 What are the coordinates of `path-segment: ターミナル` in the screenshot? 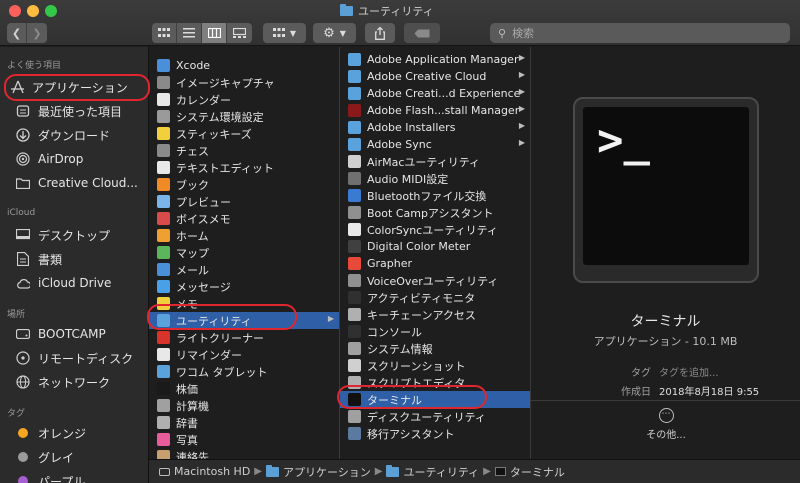 It's located at (537, 472).